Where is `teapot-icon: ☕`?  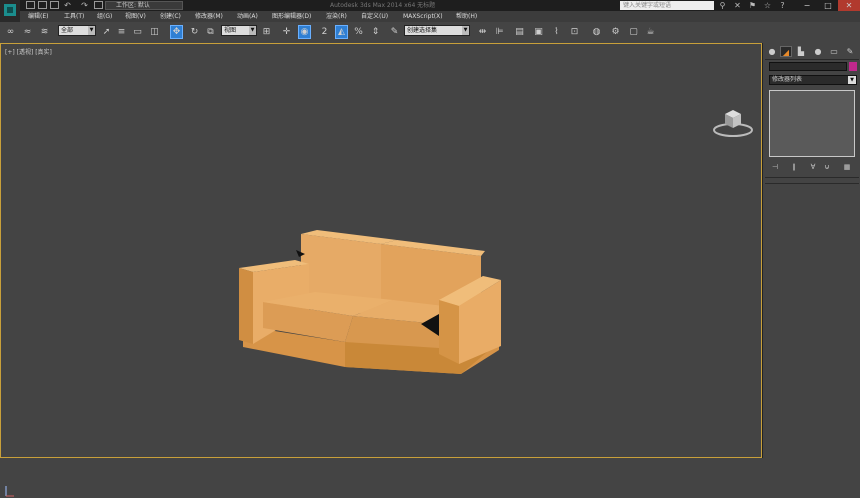
teapot-icon: ☕ is located at coordinates (650, 32).